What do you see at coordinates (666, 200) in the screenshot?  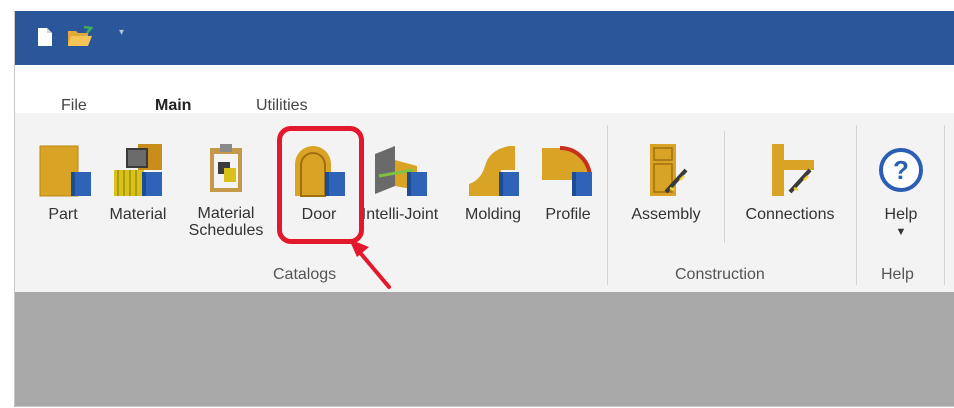 I see `assembly-button: Assembly` at bounding box center [666, 200].